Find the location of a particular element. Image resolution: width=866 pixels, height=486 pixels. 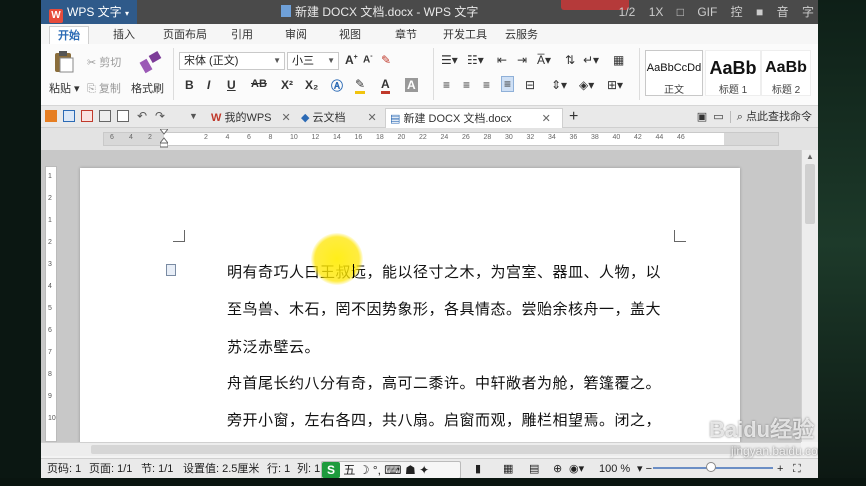

tab-page-layout: 页面布局 is located at coordinates (185, 35).